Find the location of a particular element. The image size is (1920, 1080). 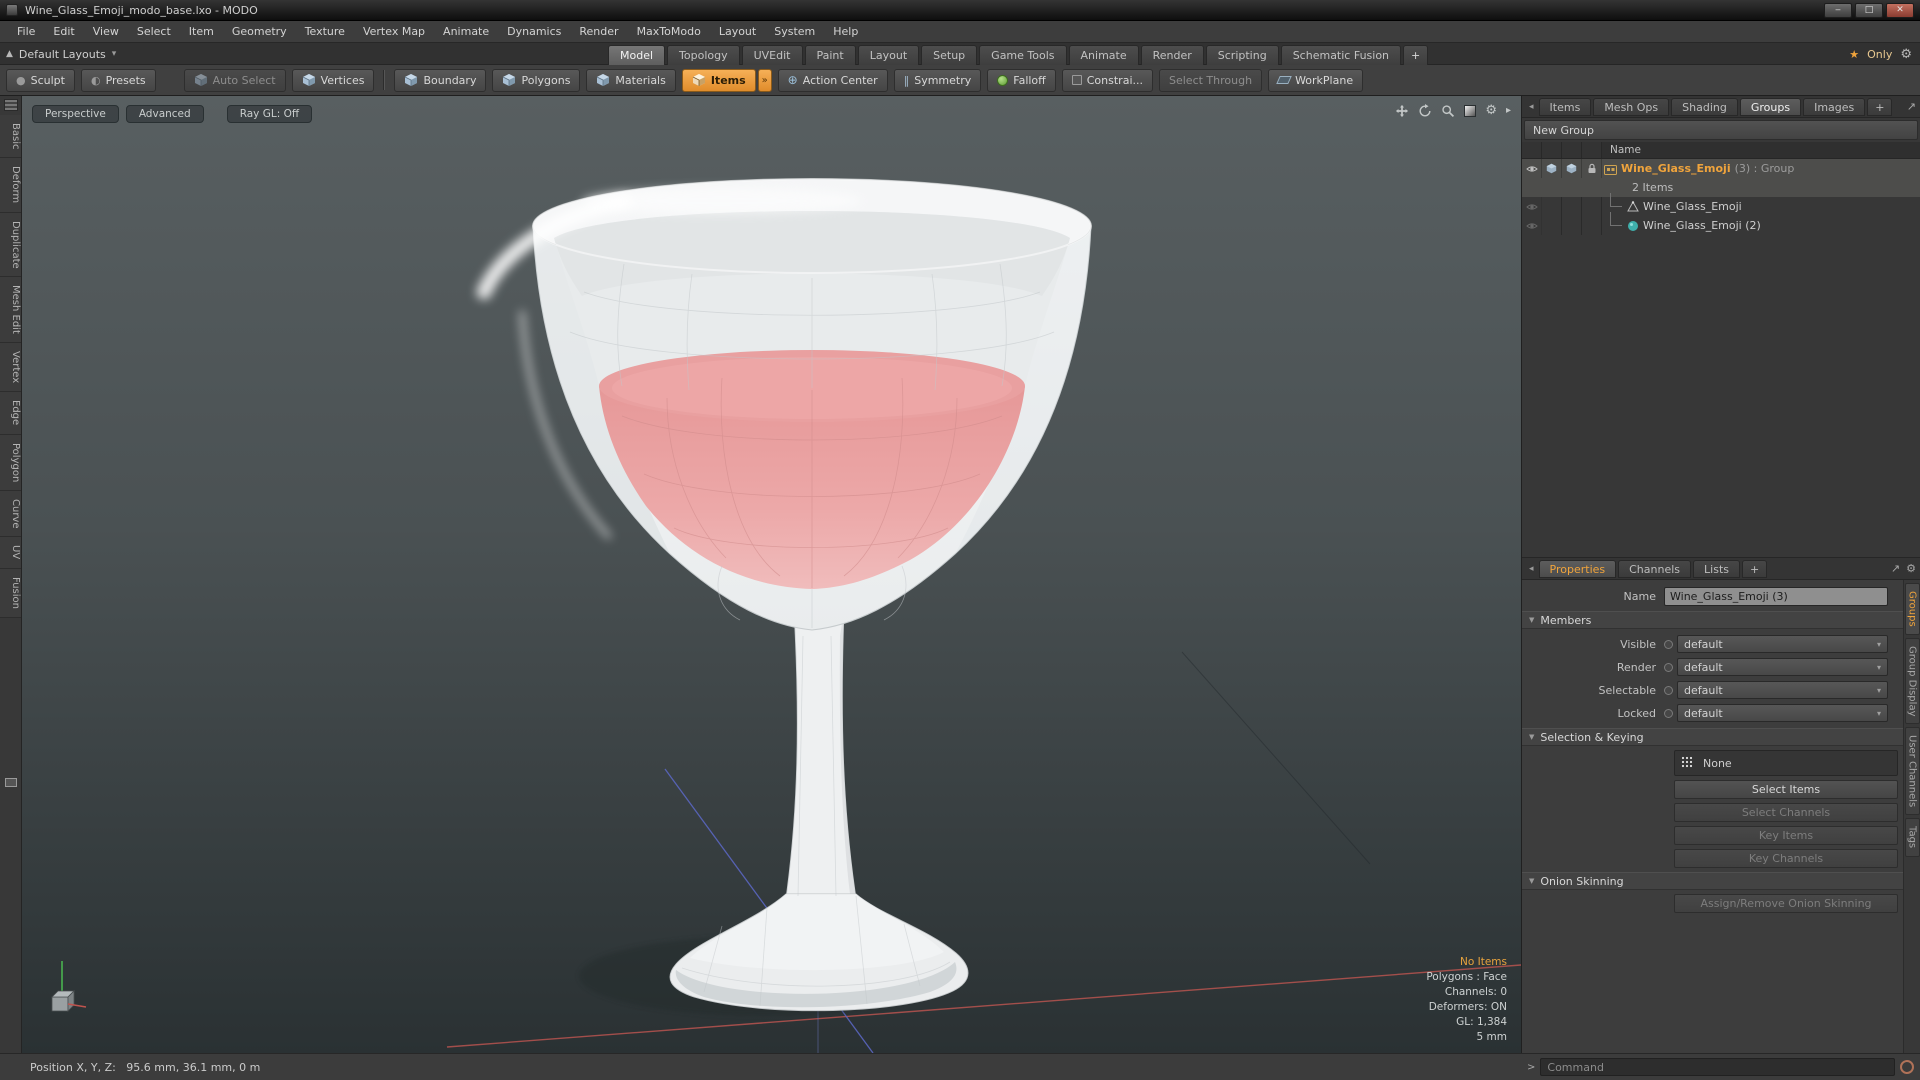

tab-properties: Properties is located at coordinates (1577, 568).